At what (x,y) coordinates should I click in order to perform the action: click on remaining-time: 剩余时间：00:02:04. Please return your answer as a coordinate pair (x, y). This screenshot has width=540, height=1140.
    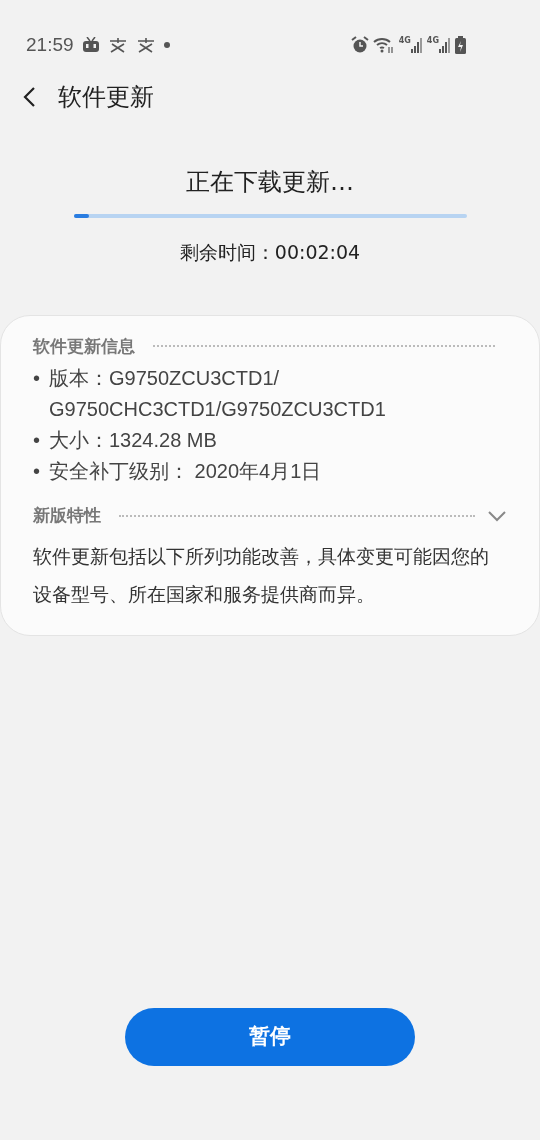
    Looking at the image, I should click on (270, 252).